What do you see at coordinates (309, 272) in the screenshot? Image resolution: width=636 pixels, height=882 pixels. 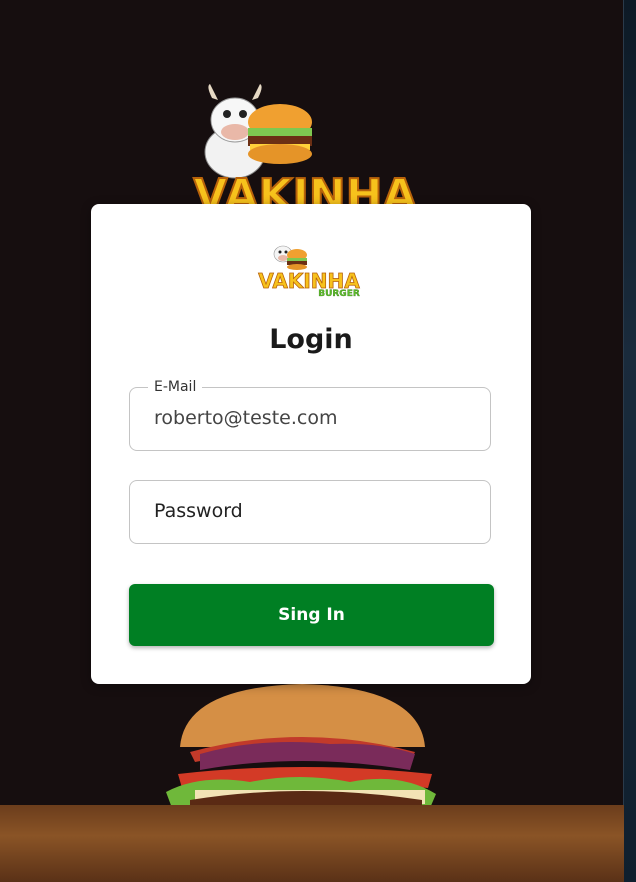 I see `card-logo: VAKINHA BURGER` at bounding box center [309, 272].